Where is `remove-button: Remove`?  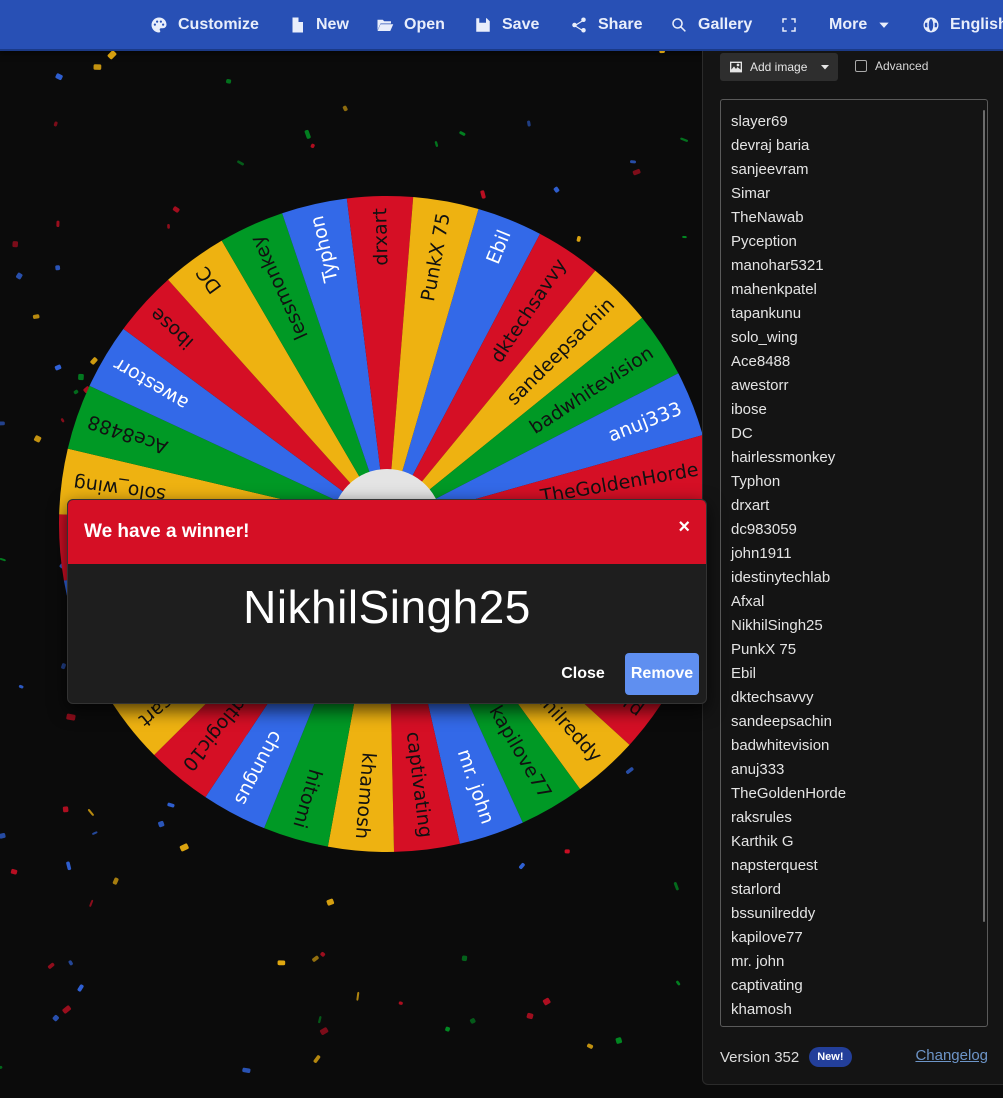 remove-button: Remove is located at coordinates (662, 674).